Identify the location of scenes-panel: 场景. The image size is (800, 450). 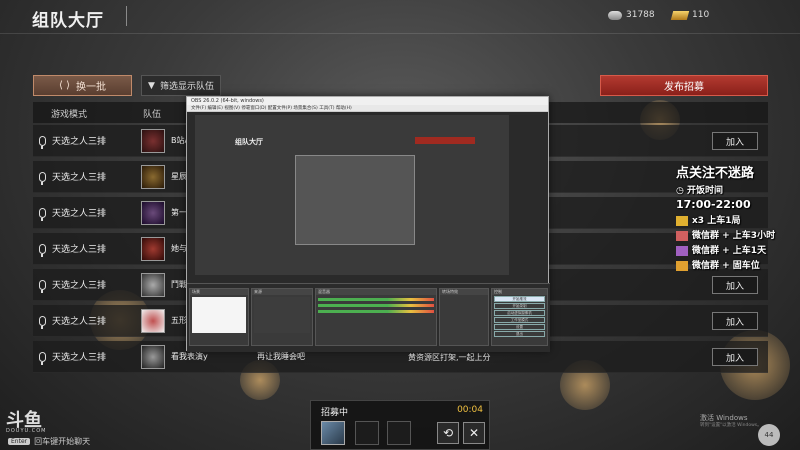
(219, 317).